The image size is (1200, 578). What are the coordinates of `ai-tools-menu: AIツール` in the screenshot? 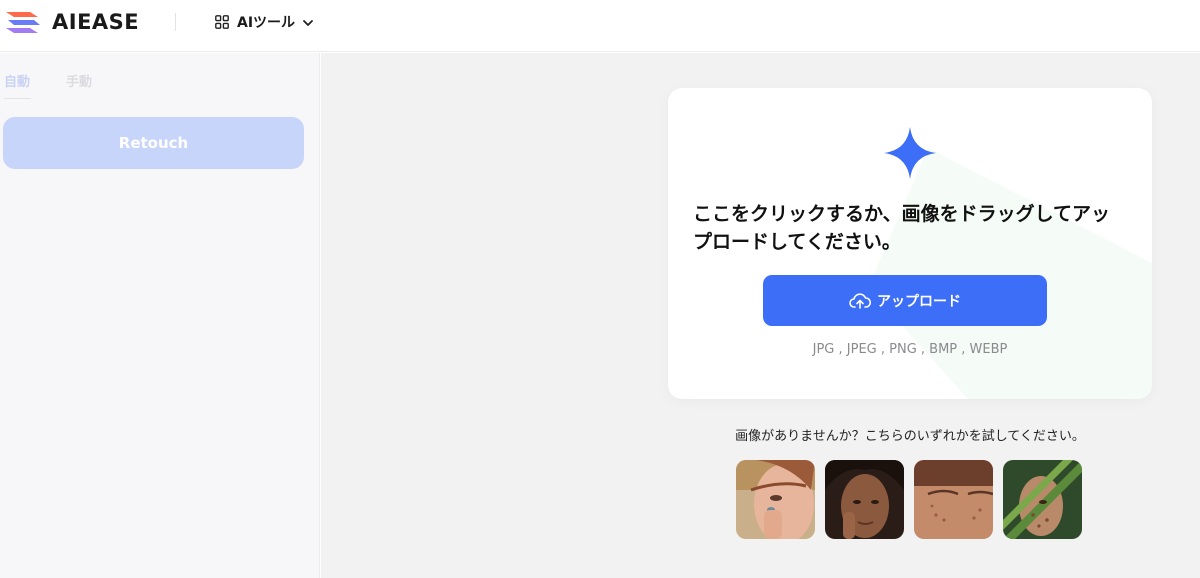 It's located at (264, 22).